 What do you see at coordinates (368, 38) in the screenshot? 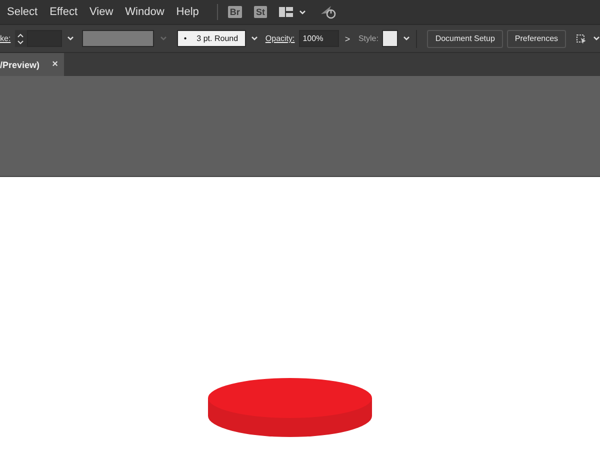
I see `style-label: Style:` at bounding box center [368, 38].